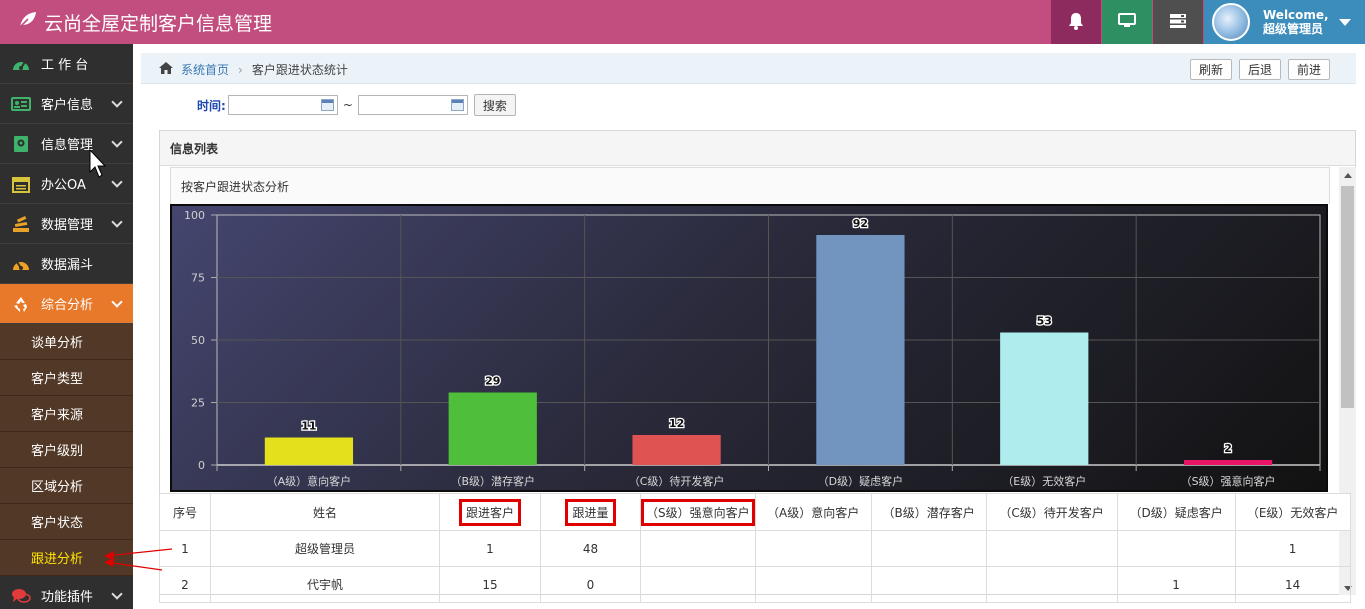  I want to click on y-tick-label: 100, so click(194, 215).